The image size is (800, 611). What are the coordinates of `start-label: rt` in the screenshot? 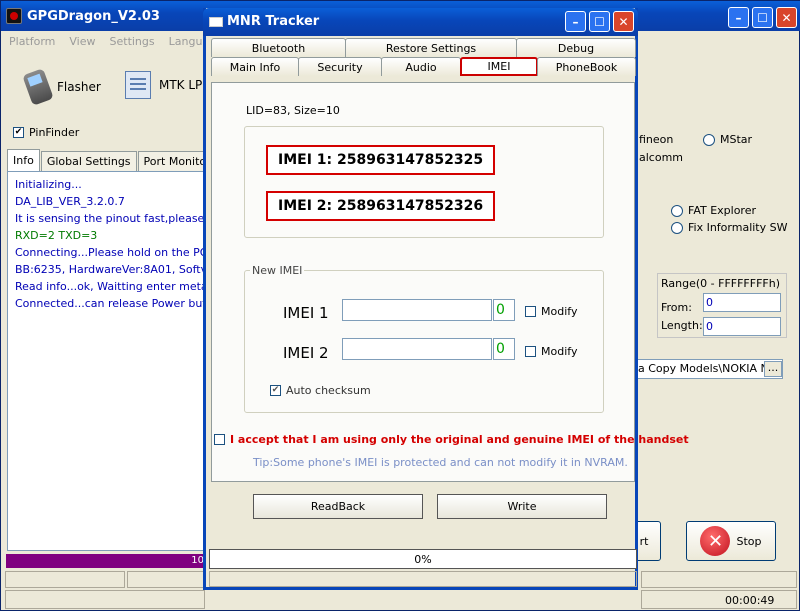 It's located at (644, 541).